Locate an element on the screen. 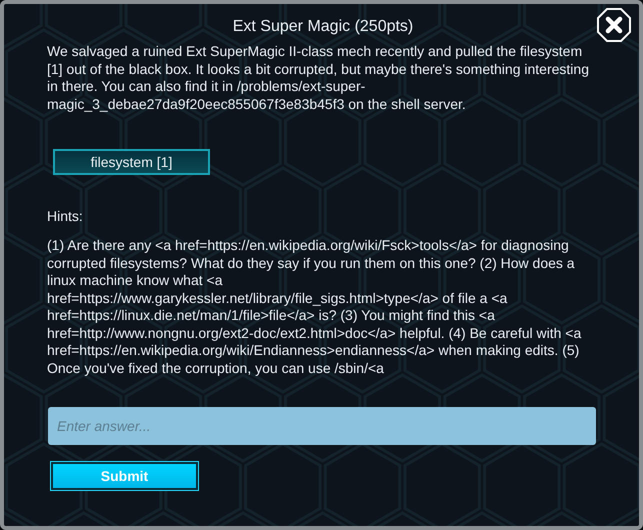 This screenshot has width=643, height=530. dialog-title: Ext Super Magic (250pts) is located at coordinates (323, 27).